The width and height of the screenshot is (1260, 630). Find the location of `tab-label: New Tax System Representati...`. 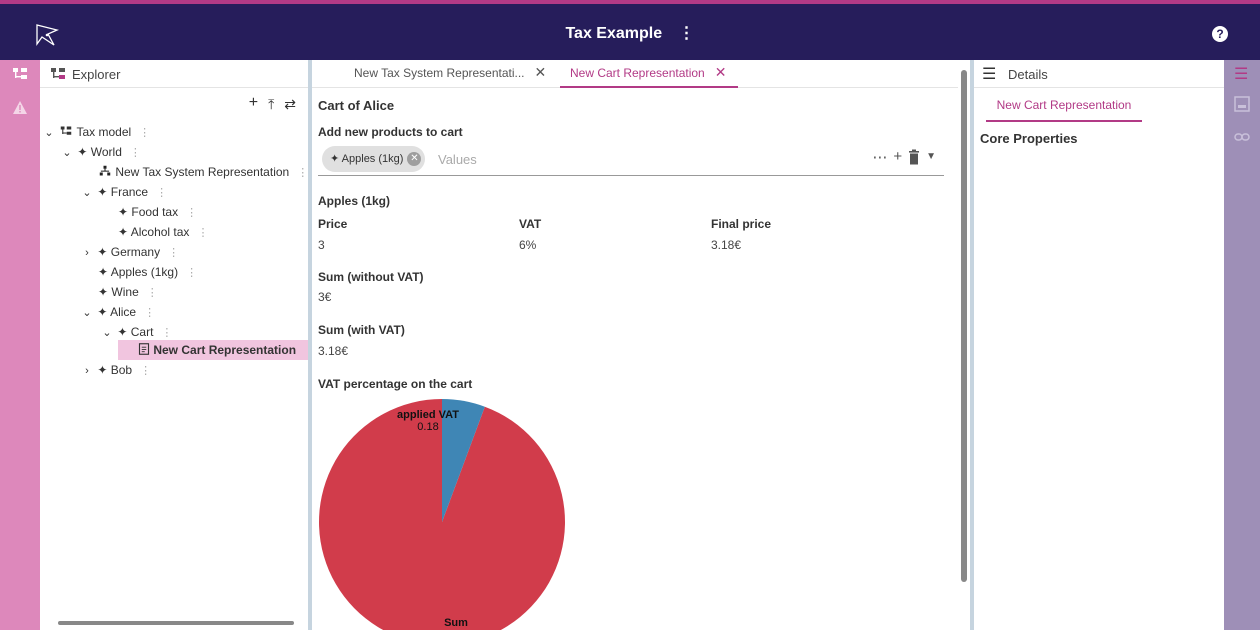

tab-label: New Tax System Representati... is located at coordinates (439, 73).